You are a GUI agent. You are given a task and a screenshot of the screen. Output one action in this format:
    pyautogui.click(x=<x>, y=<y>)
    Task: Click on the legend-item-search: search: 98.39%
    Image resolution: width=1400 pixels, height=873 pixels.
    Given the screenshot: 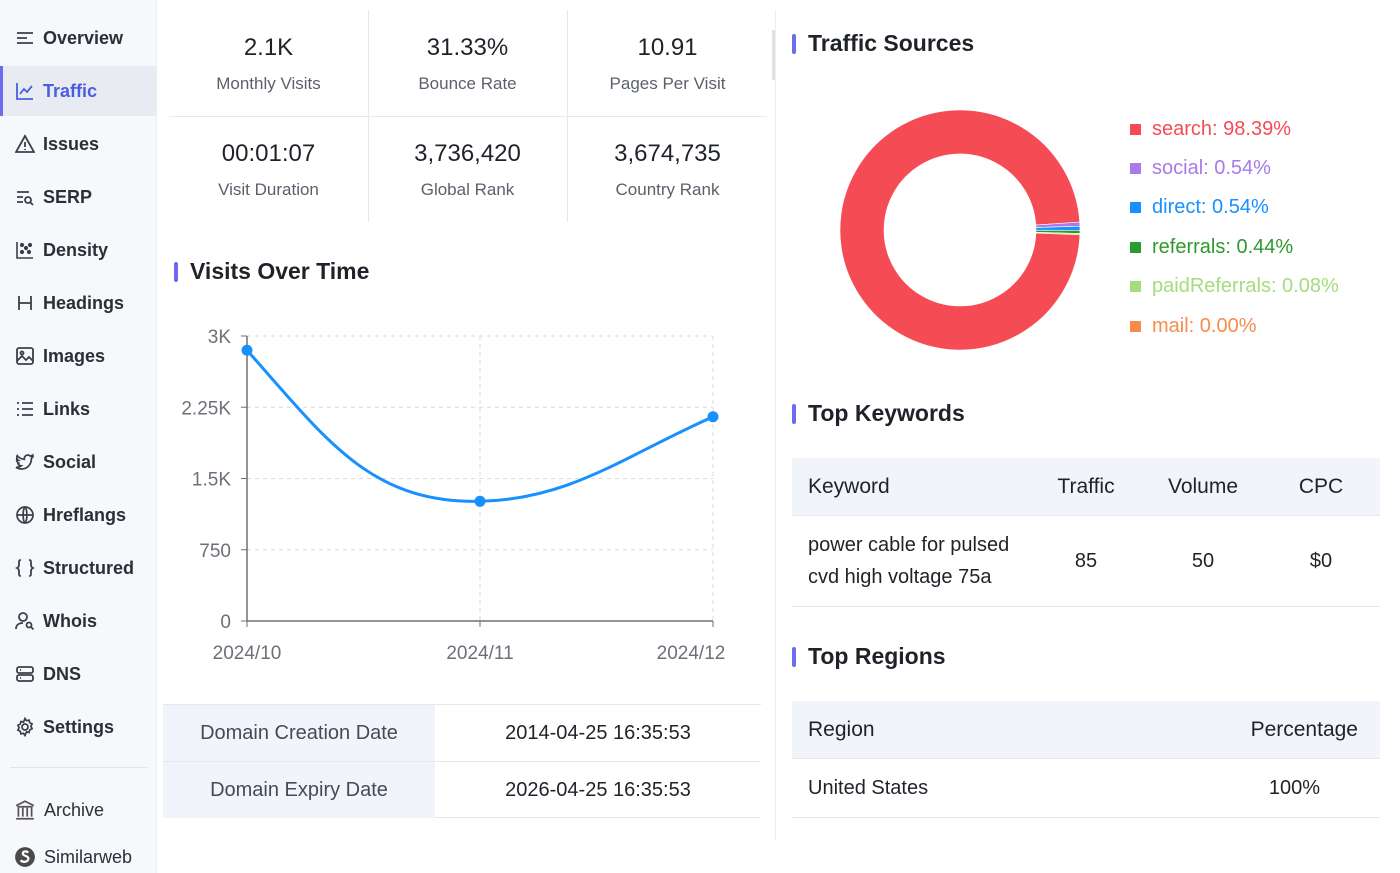 What is the action you would take?
    pyautogui.click(x=1210, y=129)
    